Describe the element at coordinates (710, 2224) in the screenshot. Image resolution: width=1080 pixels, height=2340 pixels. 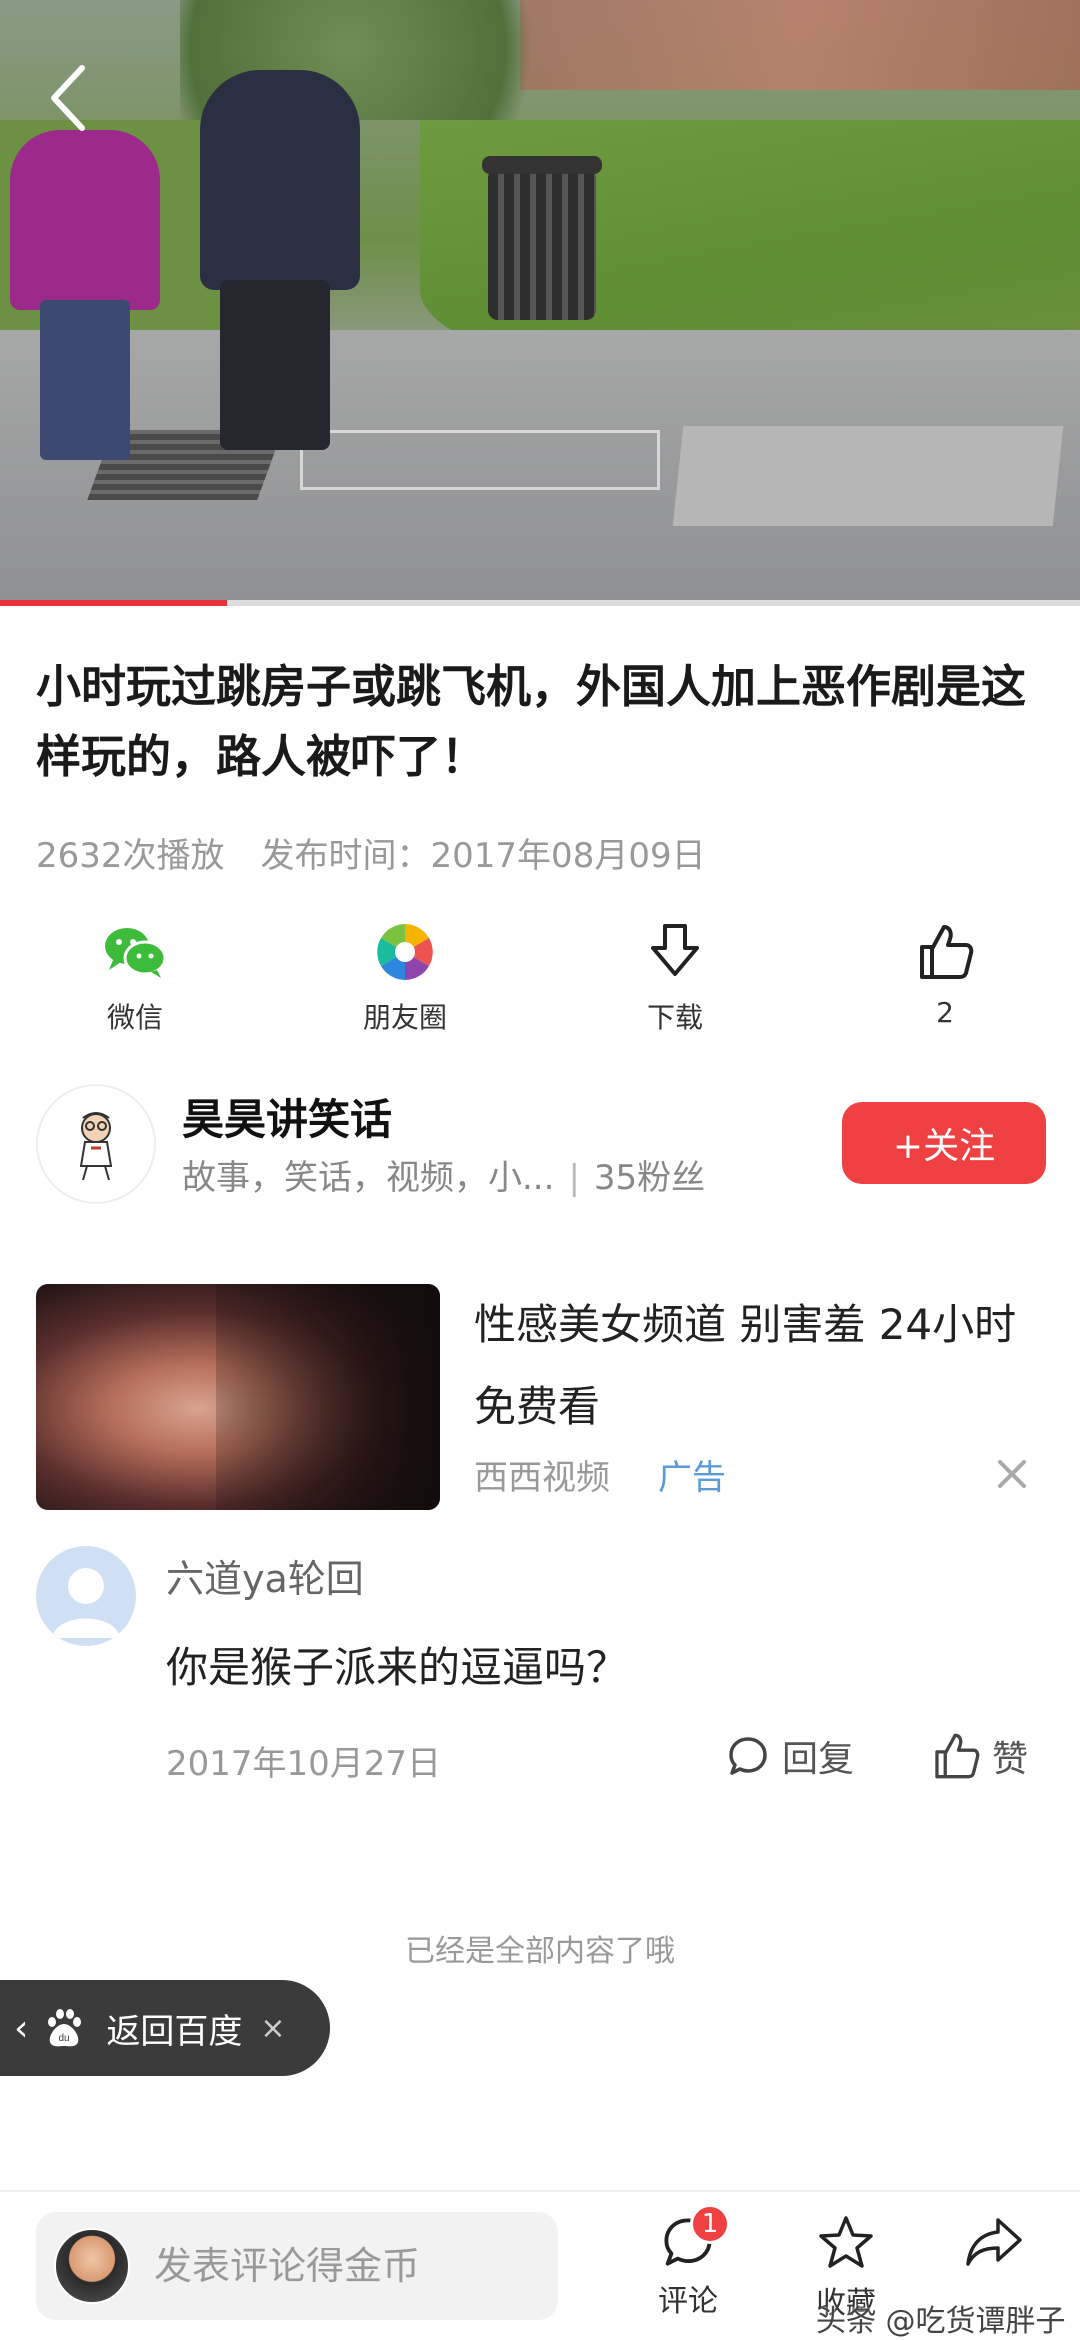
I see `comment-count-badge: 1` at that location.